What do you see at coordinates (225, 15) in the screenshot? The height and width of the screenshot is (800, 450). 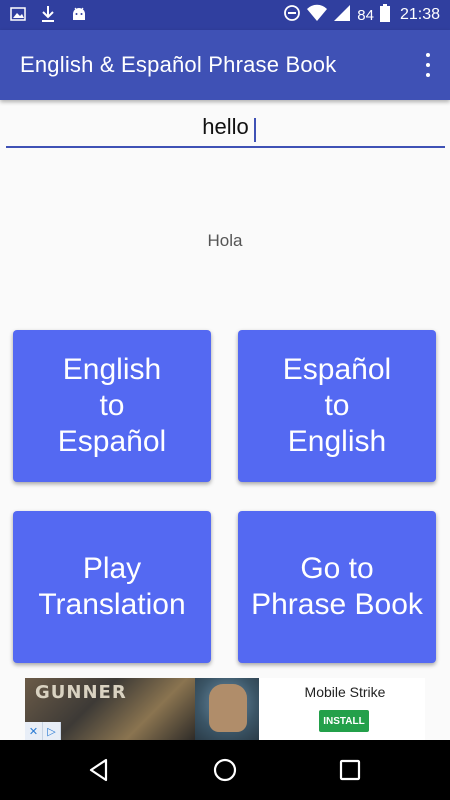 I see `status-bar: 84 21:38` at bounding box center [225, 15].